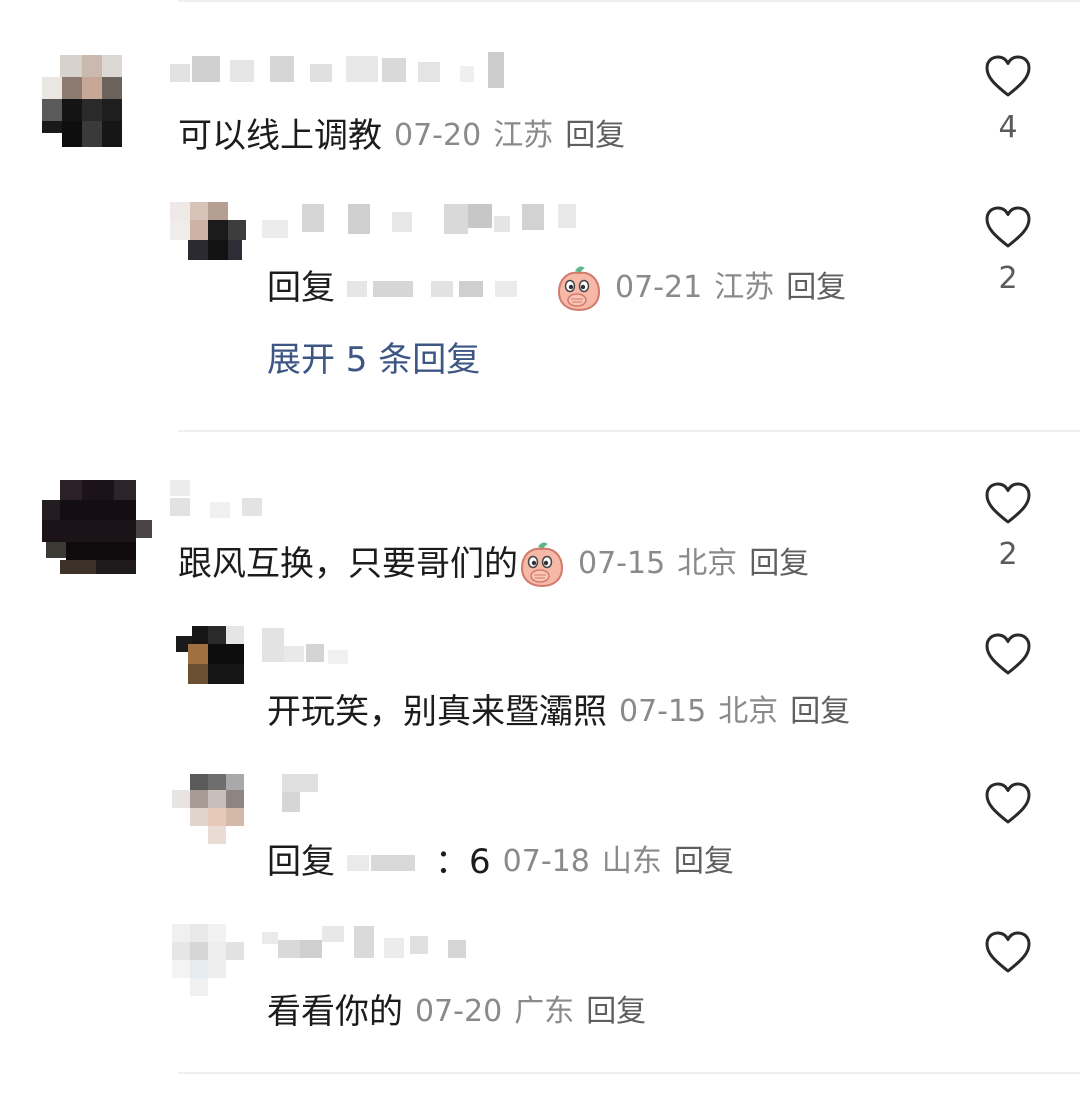  Describe the element at coordinates (744, 287) in the screenshot. I see `reply-location: 江苏` at that location.